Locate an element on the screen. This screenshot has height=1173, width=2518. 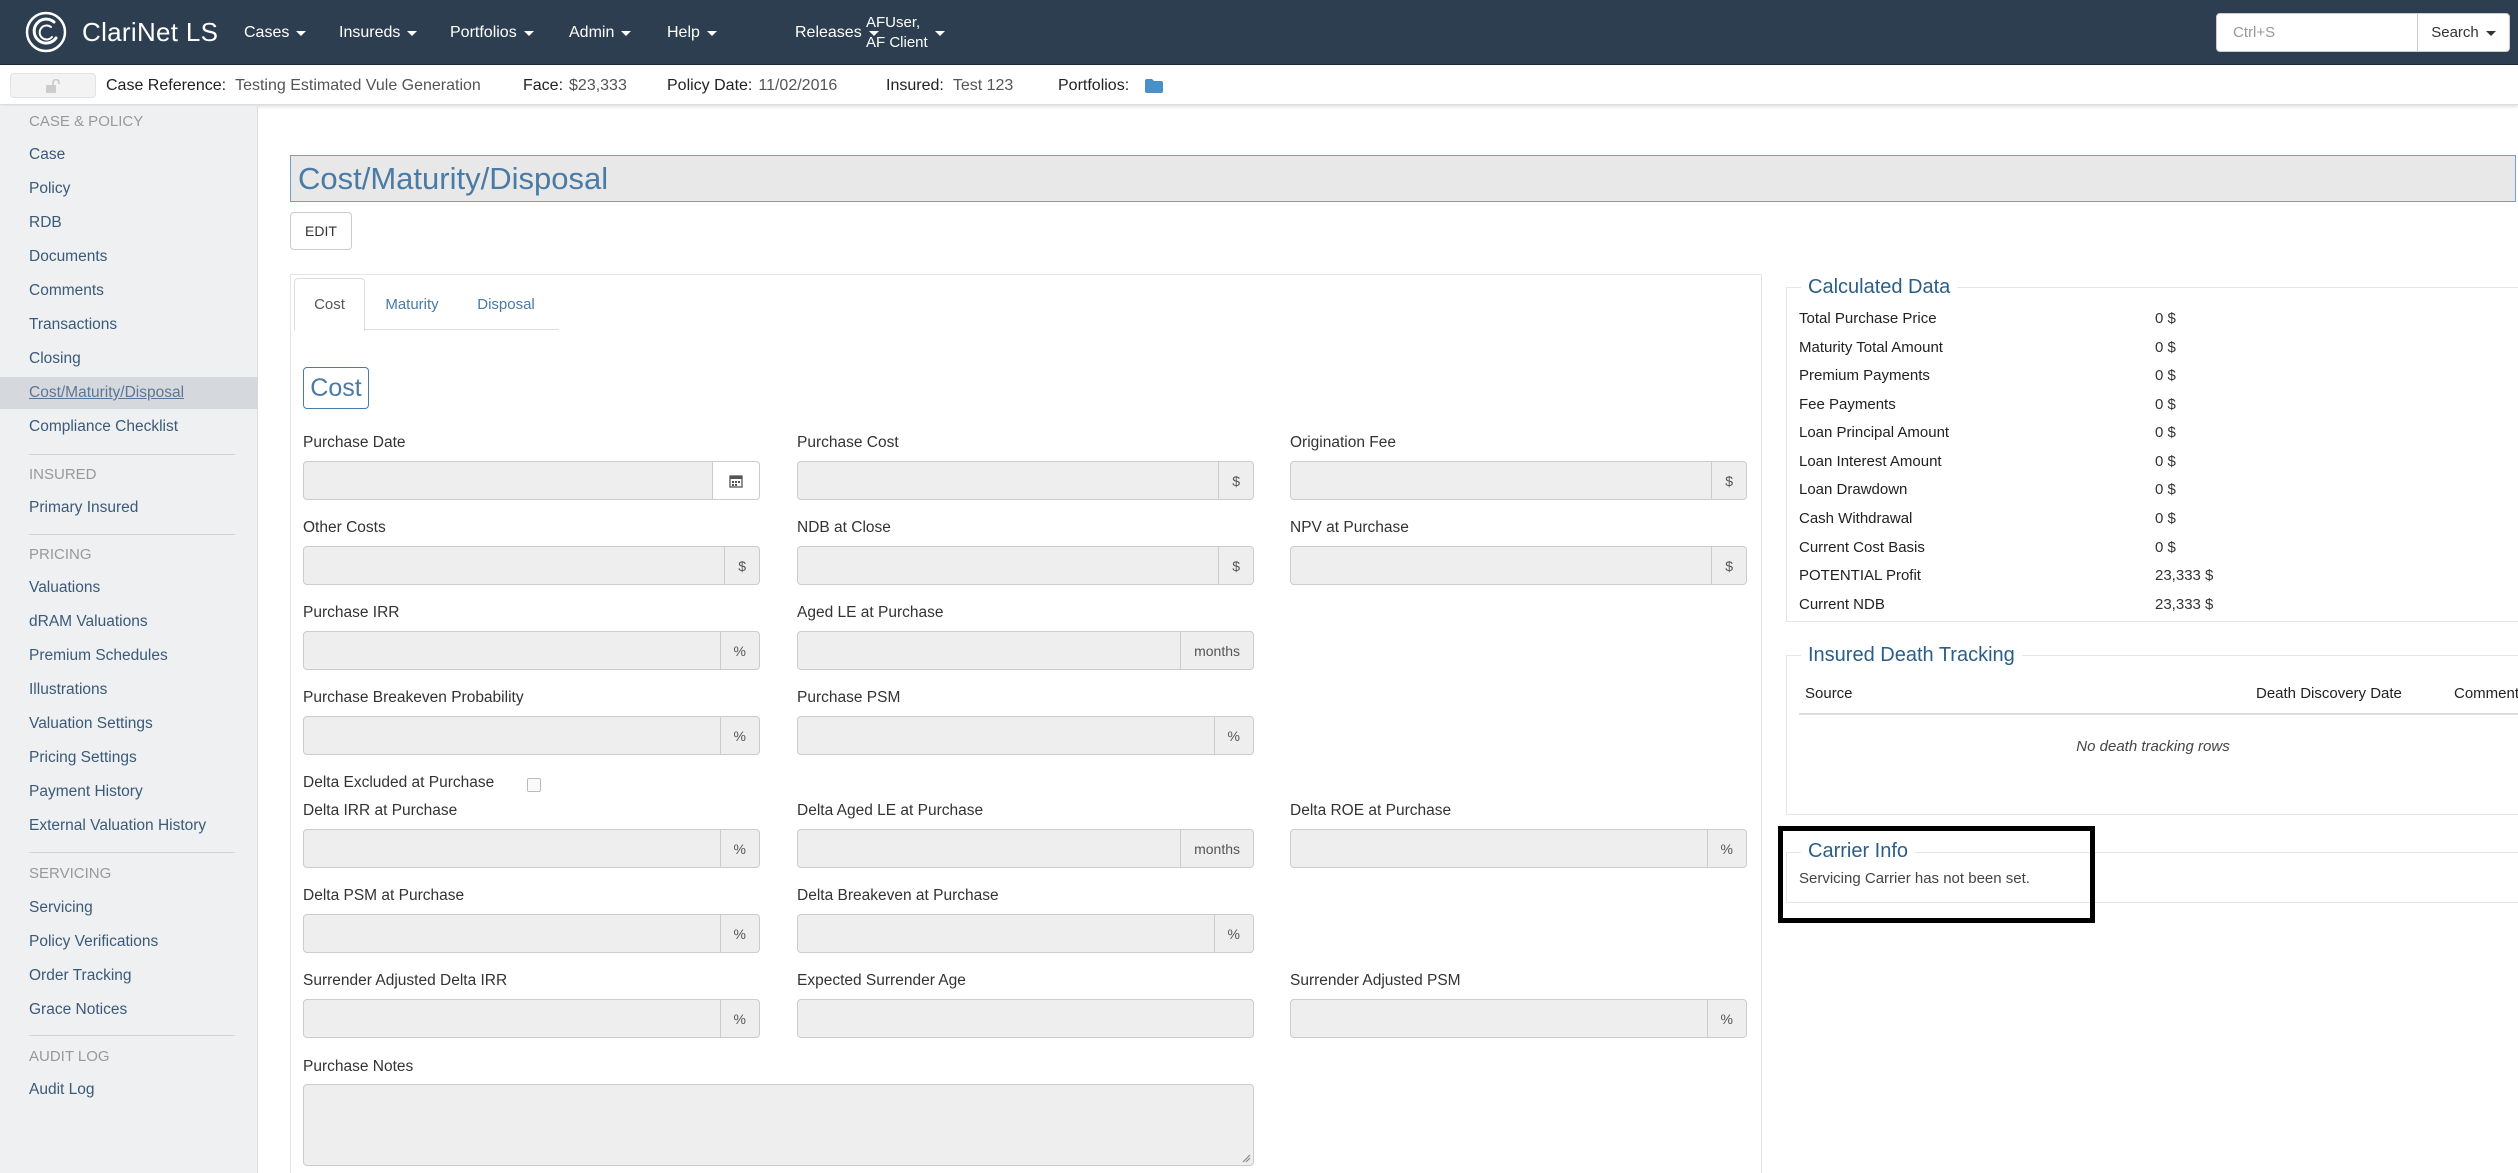
origination-fee-input is located at coordinates (1501, 480).